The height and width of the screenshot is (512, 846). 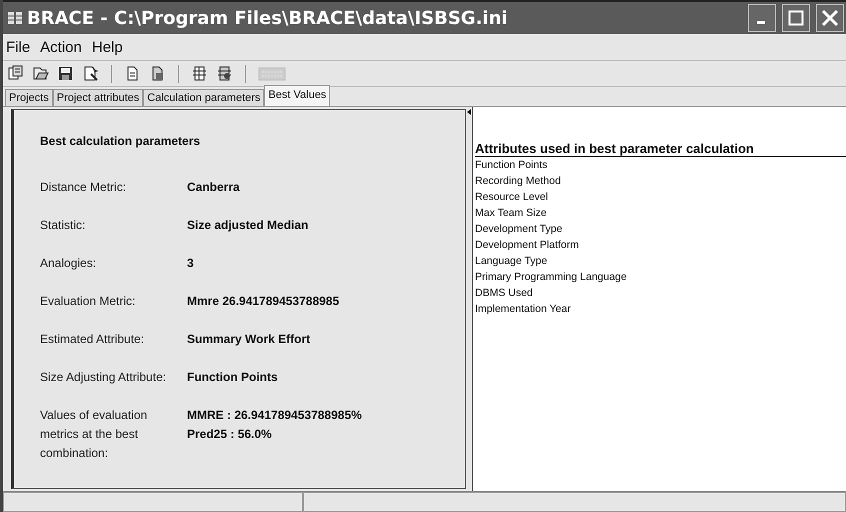 I want to click on panel-title: Best calculation parameters, so click(x=121, y=141).